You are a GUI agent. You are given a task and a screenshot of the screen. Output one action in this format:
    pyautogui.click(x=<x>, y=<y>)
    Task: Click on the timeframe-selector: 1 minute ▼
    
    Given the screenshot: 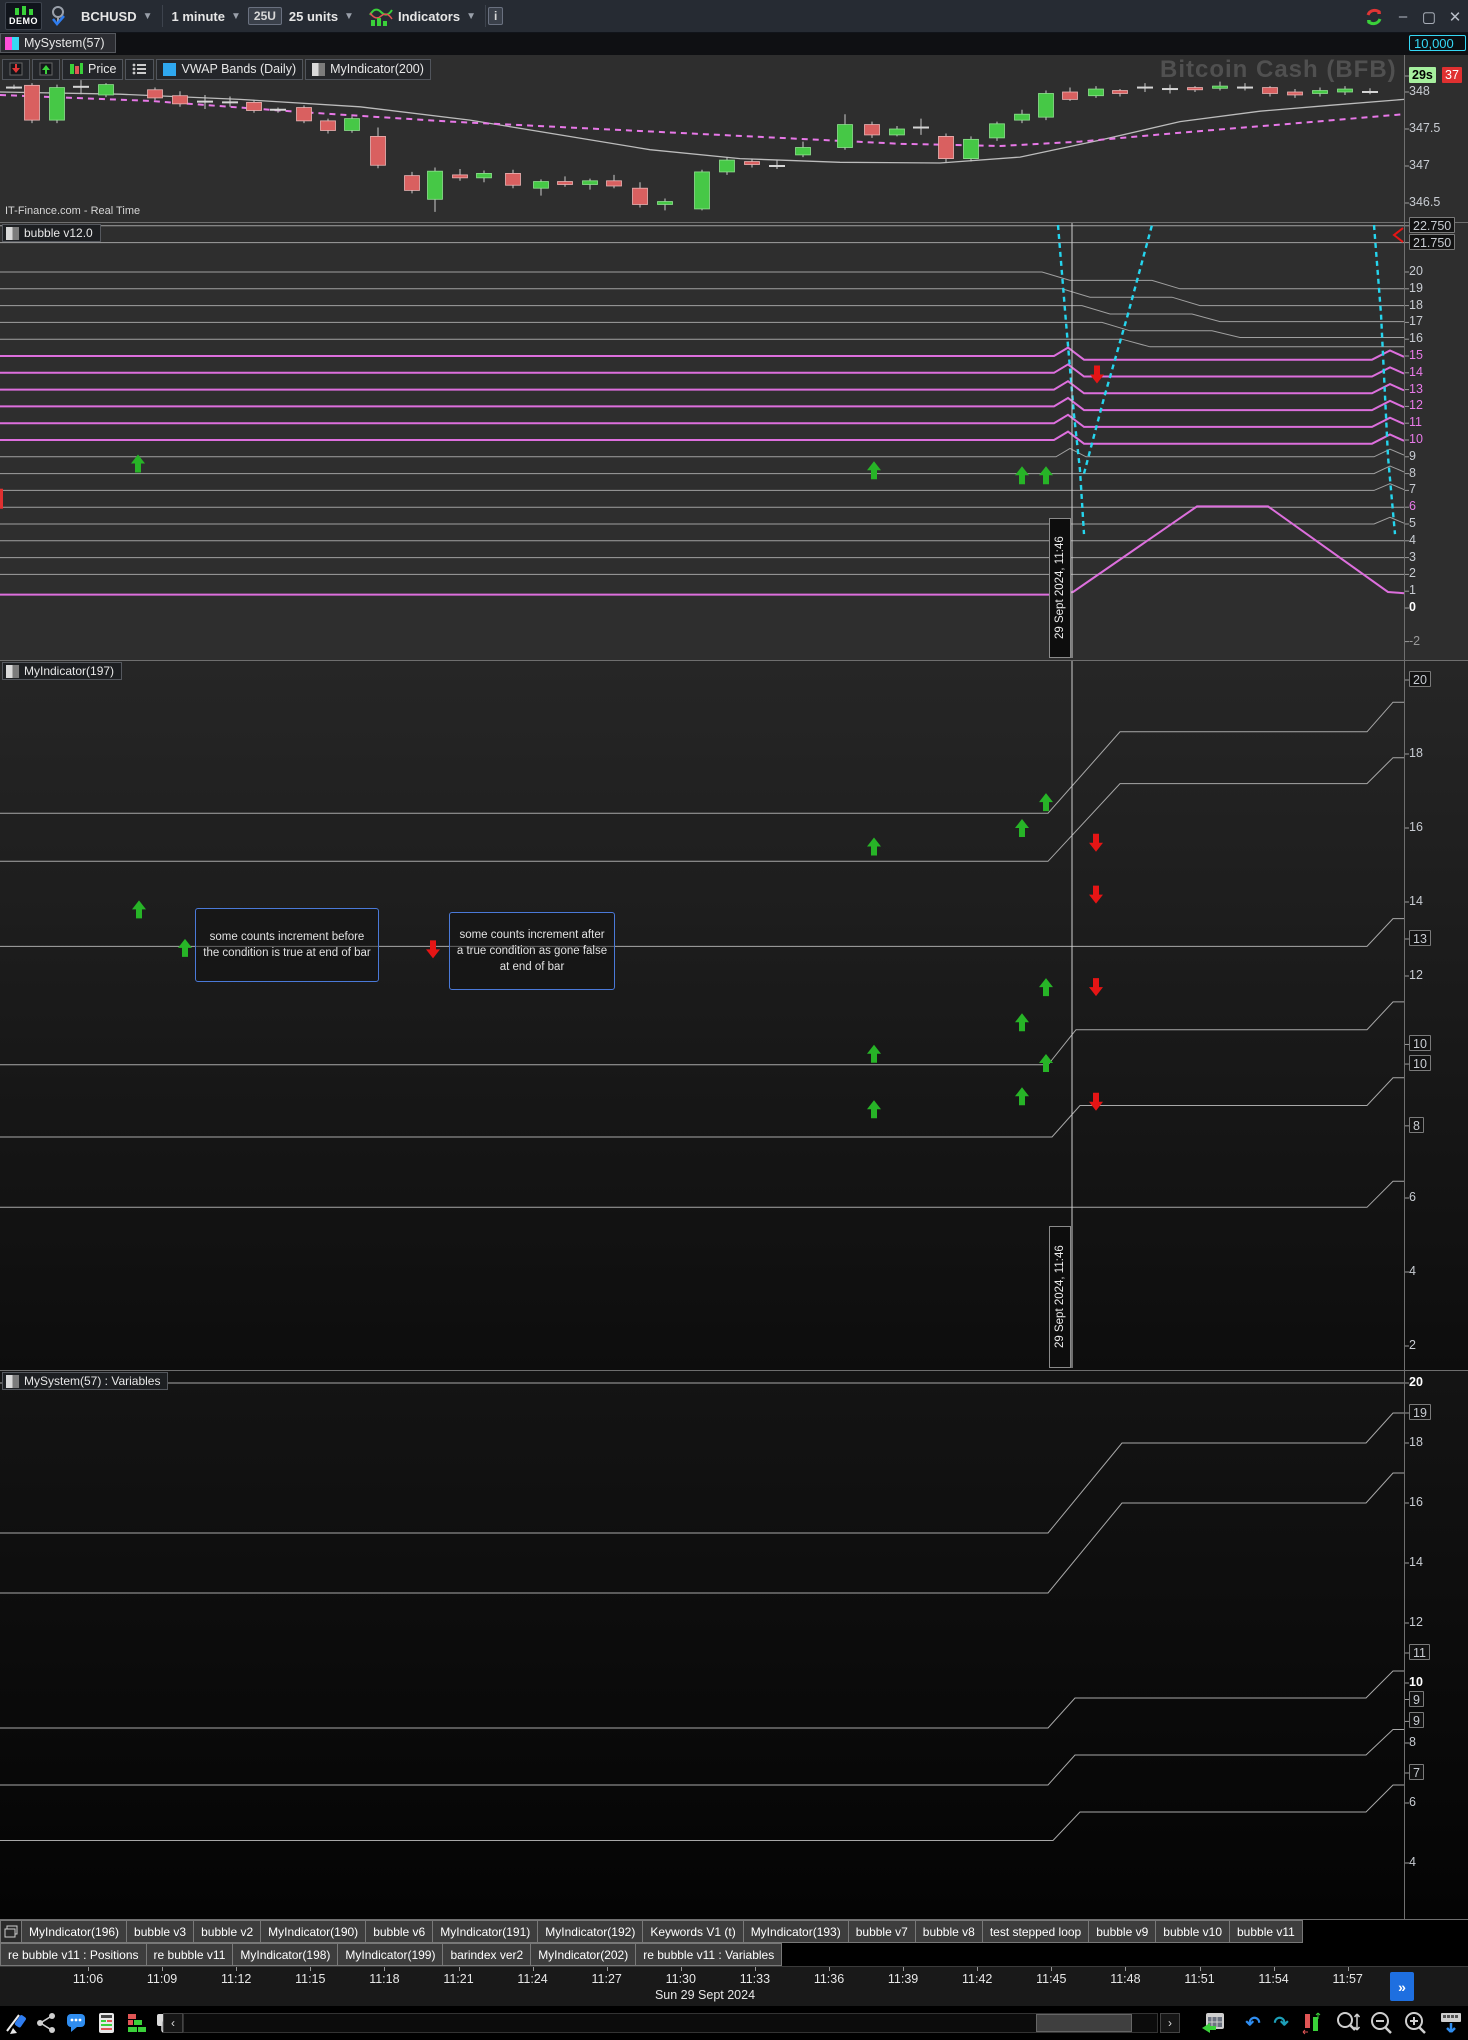 What is the action you would take?
    pyautogui.click(x=206, y=16)
    